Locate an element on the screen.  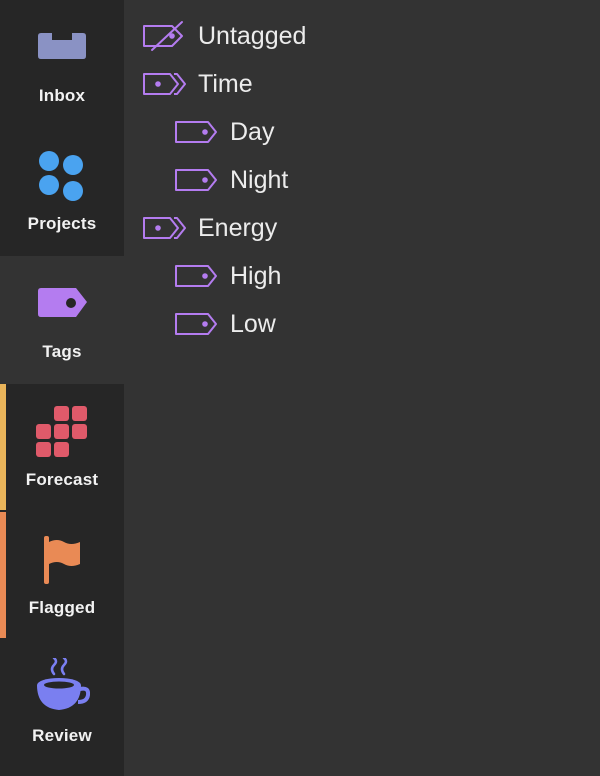
untagged-icon is located at coordinates (164, 36).